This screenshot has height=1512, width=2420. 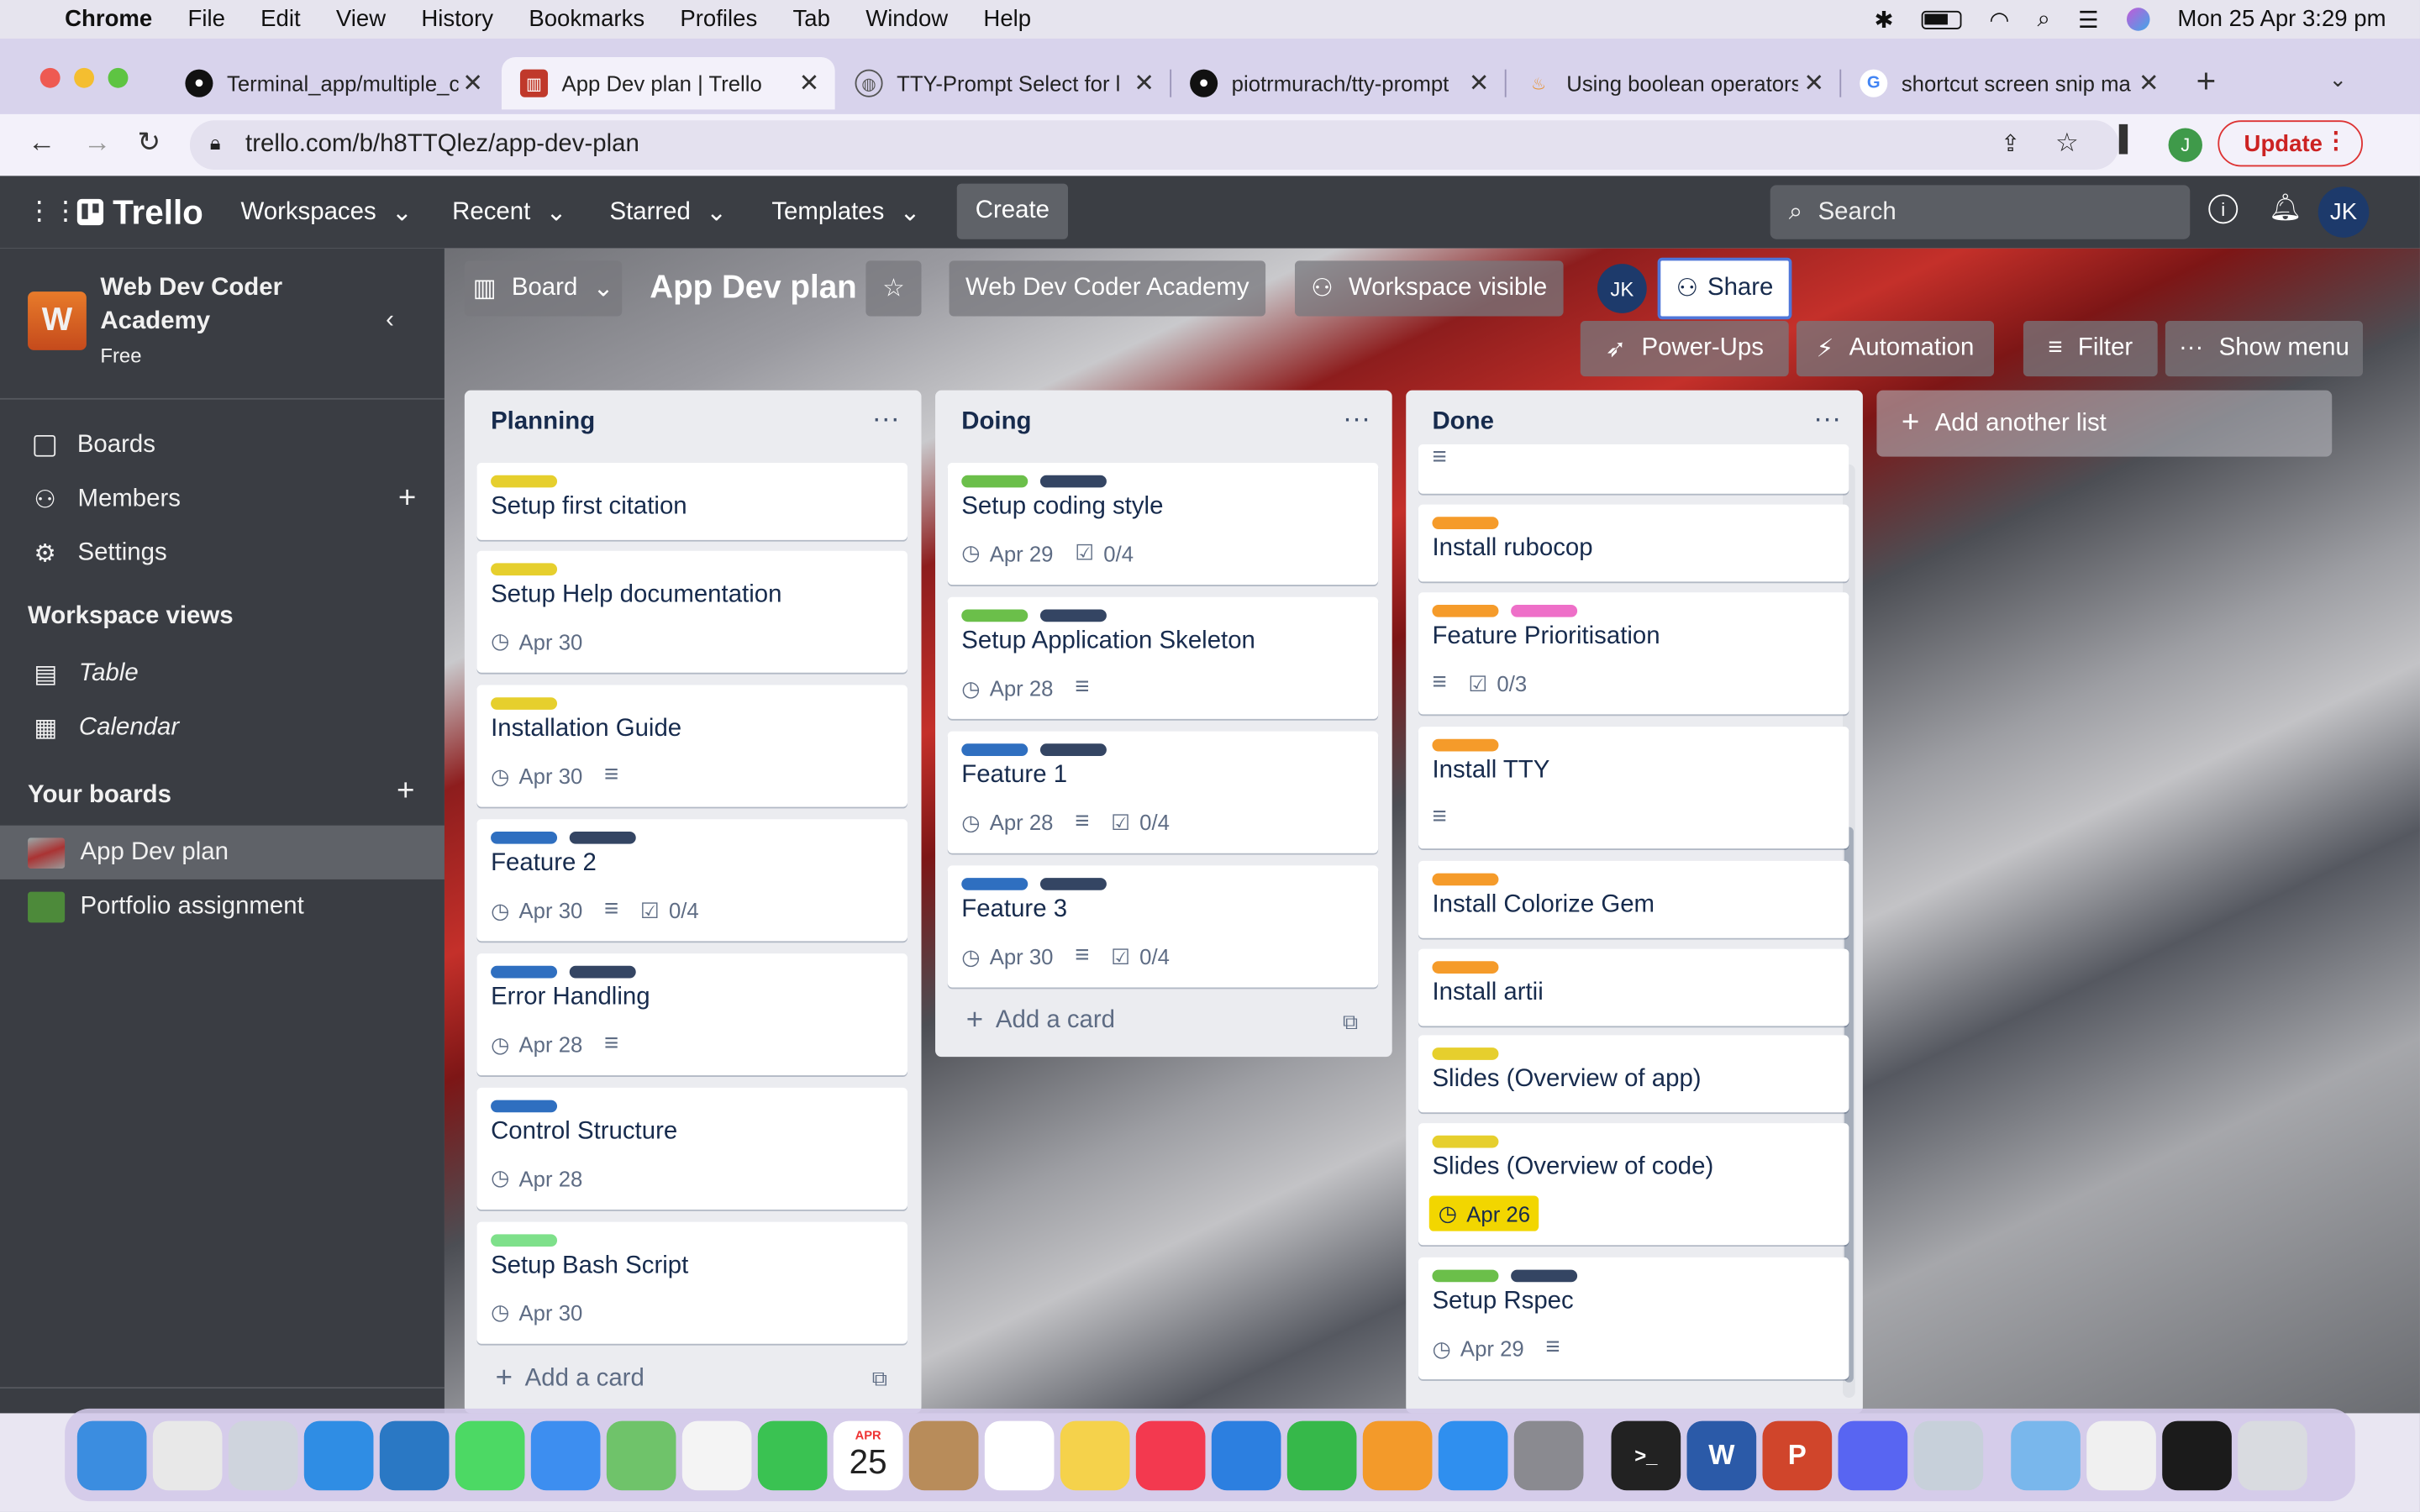 I want to click on bookmark-star-icon: ☆, so click(x=2067, y=143).